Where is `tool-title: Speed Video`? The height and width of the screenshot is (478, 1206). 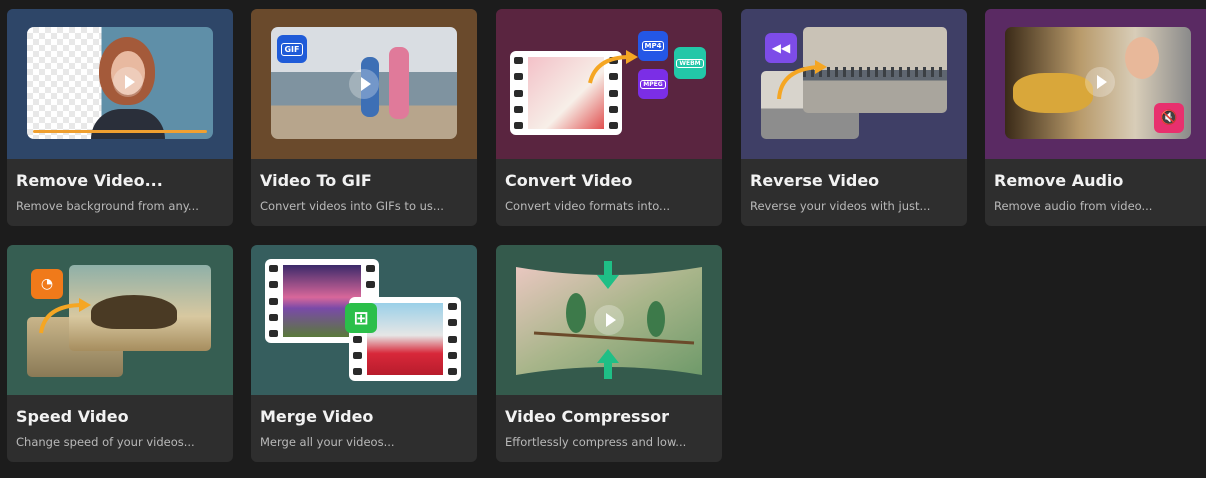 tool-title: Speed Video is located at coordinates (72, 416).